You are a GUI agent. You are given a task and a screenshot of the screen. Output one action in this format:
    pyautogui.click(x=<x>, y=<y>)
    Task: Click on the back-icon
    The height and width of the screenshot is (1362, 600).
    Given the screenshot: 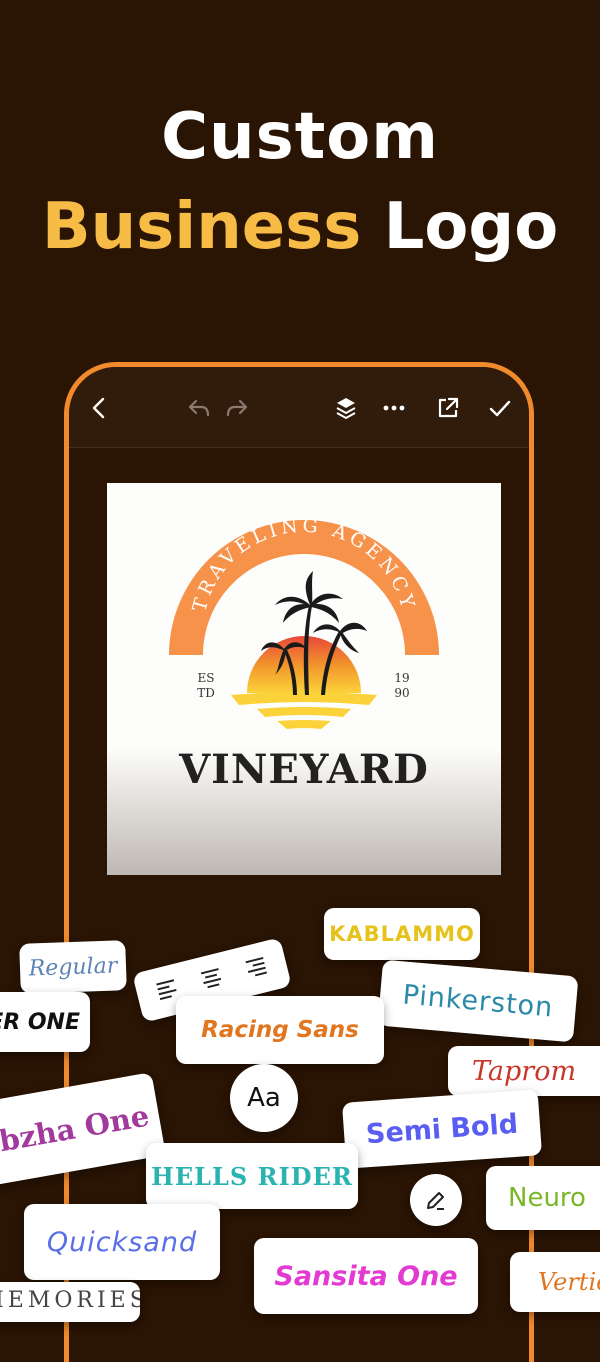 What is the action you would take?
    pyautogui.click(x=100, y=408)
    